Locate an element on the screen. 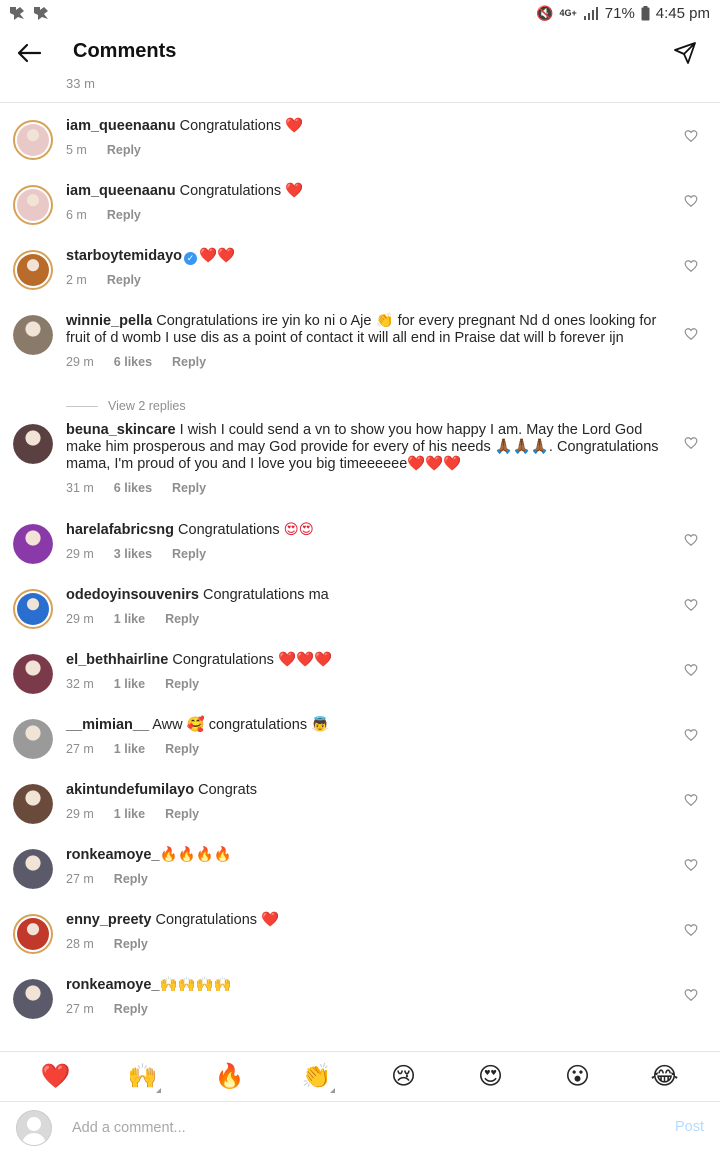 The image size is (720, 1152). comment-username: el_bethhairline is located at coordinates (117, 660).